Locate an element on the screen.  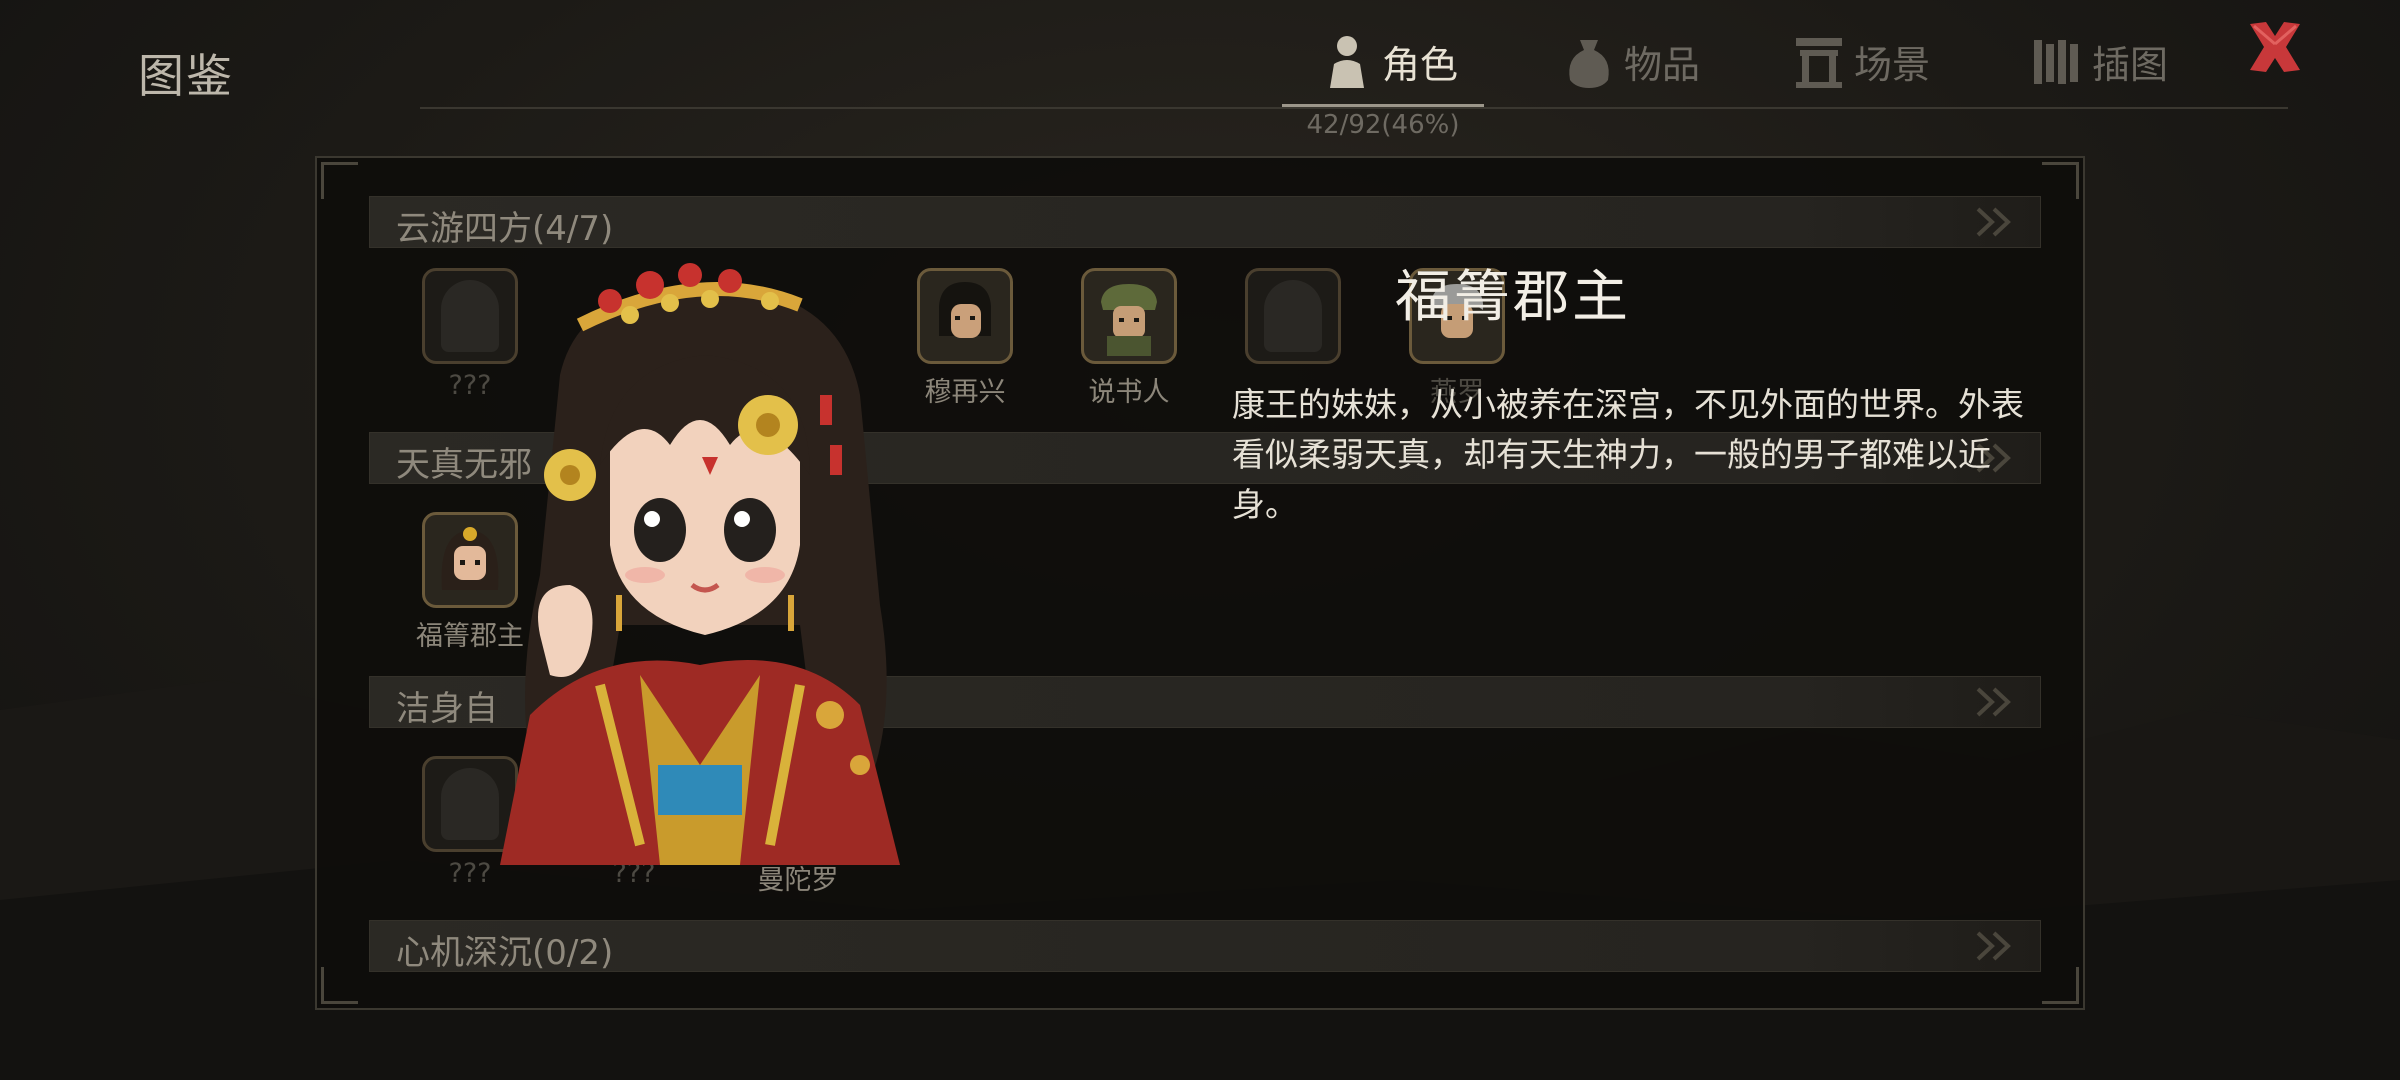
tab-illustrations: 插图 is located at coordinates (2099, 61).